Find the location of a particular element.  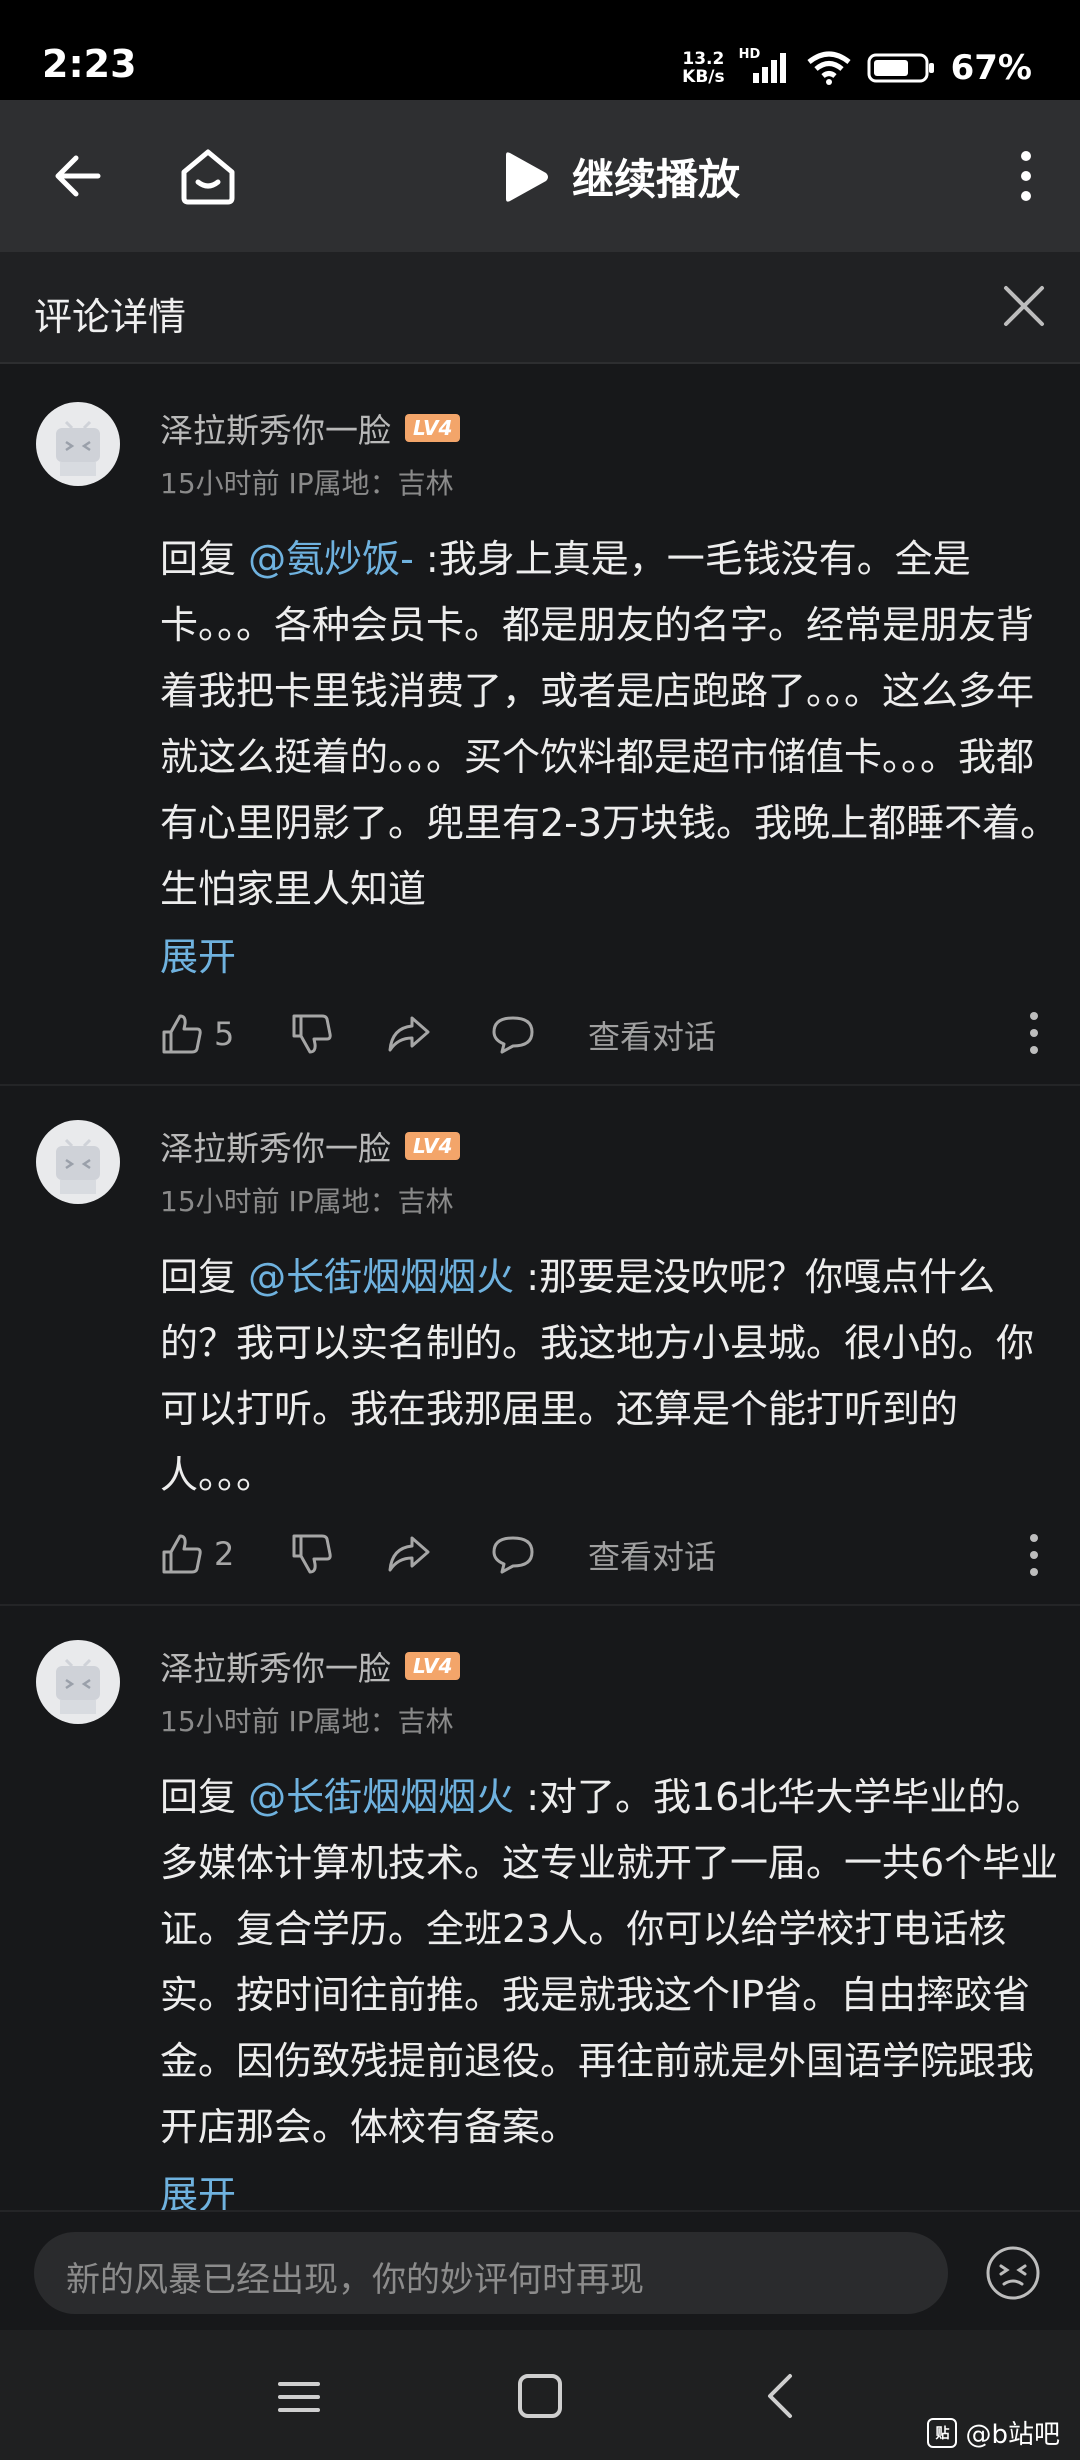

network-speed: 13.2 KB/s is located at coordinates (703, 68).